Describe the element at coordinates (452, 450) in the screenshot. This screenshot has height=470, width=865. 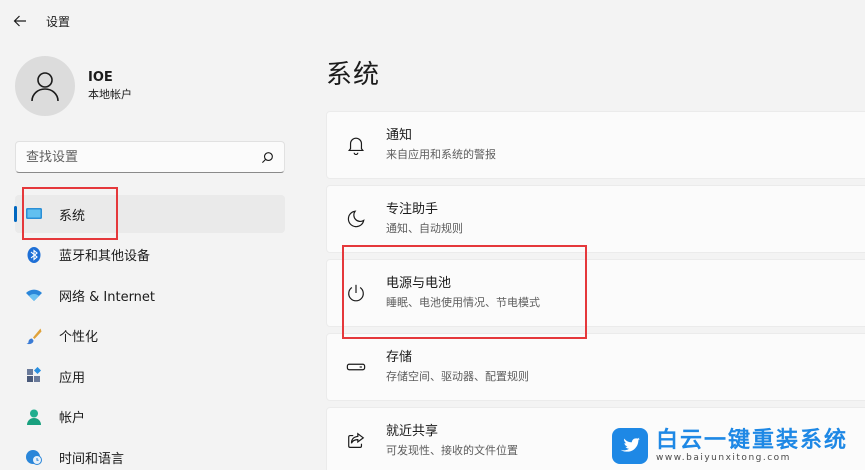
I see `card-description: 可发现性、接收的文件位置` at that location.